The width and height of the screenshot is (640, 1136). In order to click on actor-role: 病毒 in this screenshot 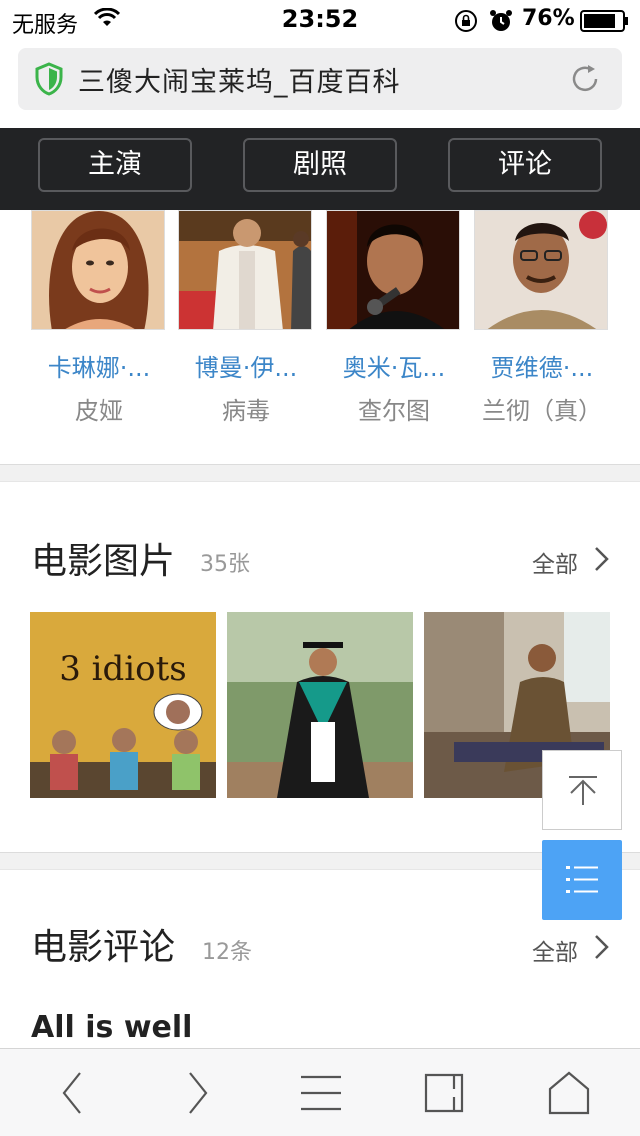, I will do `click(246, 411)`.